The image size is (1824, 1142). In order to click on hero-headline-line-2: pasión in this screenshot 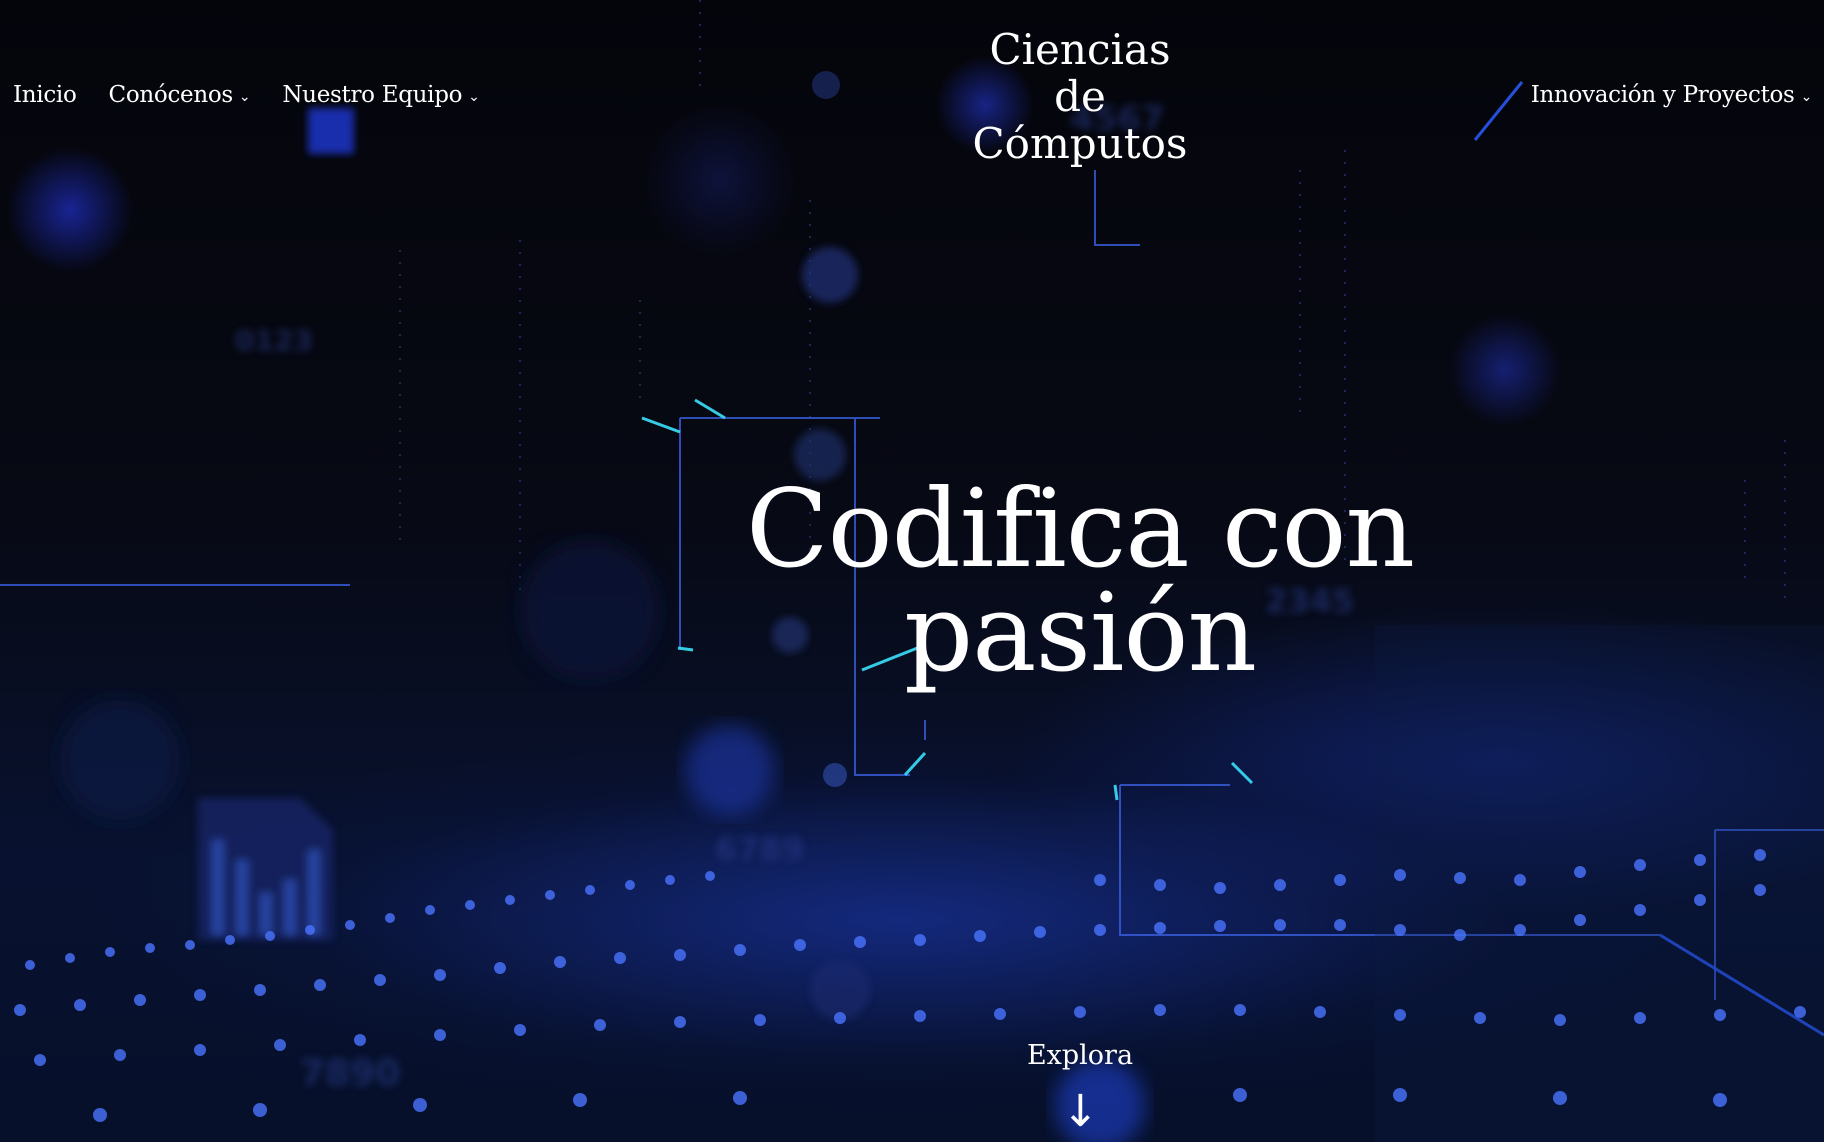, I will do `click(1080, 633)`.